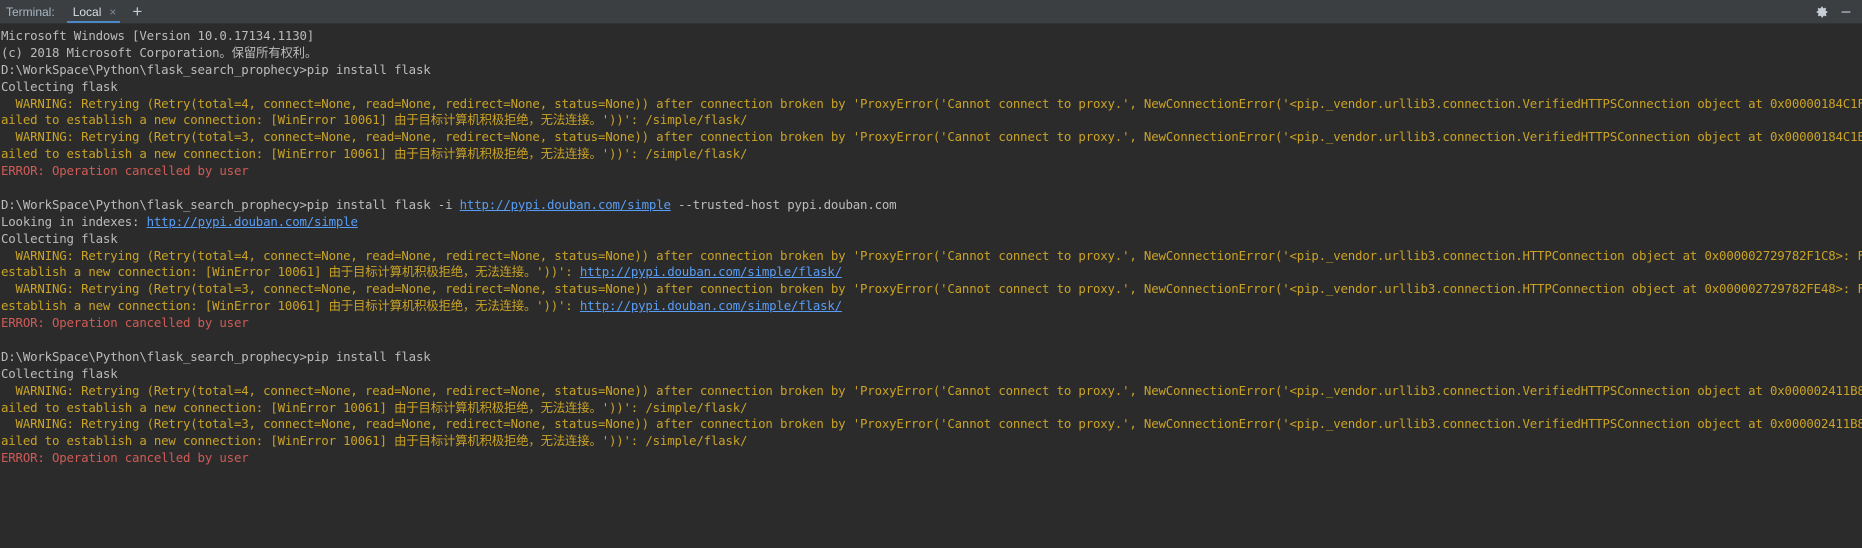  Describe the element at coordinates (931, 53) in the screenshot. I see `console-line: (c) 2018 Microsoft Corporation。保留所有权利。` at that location.